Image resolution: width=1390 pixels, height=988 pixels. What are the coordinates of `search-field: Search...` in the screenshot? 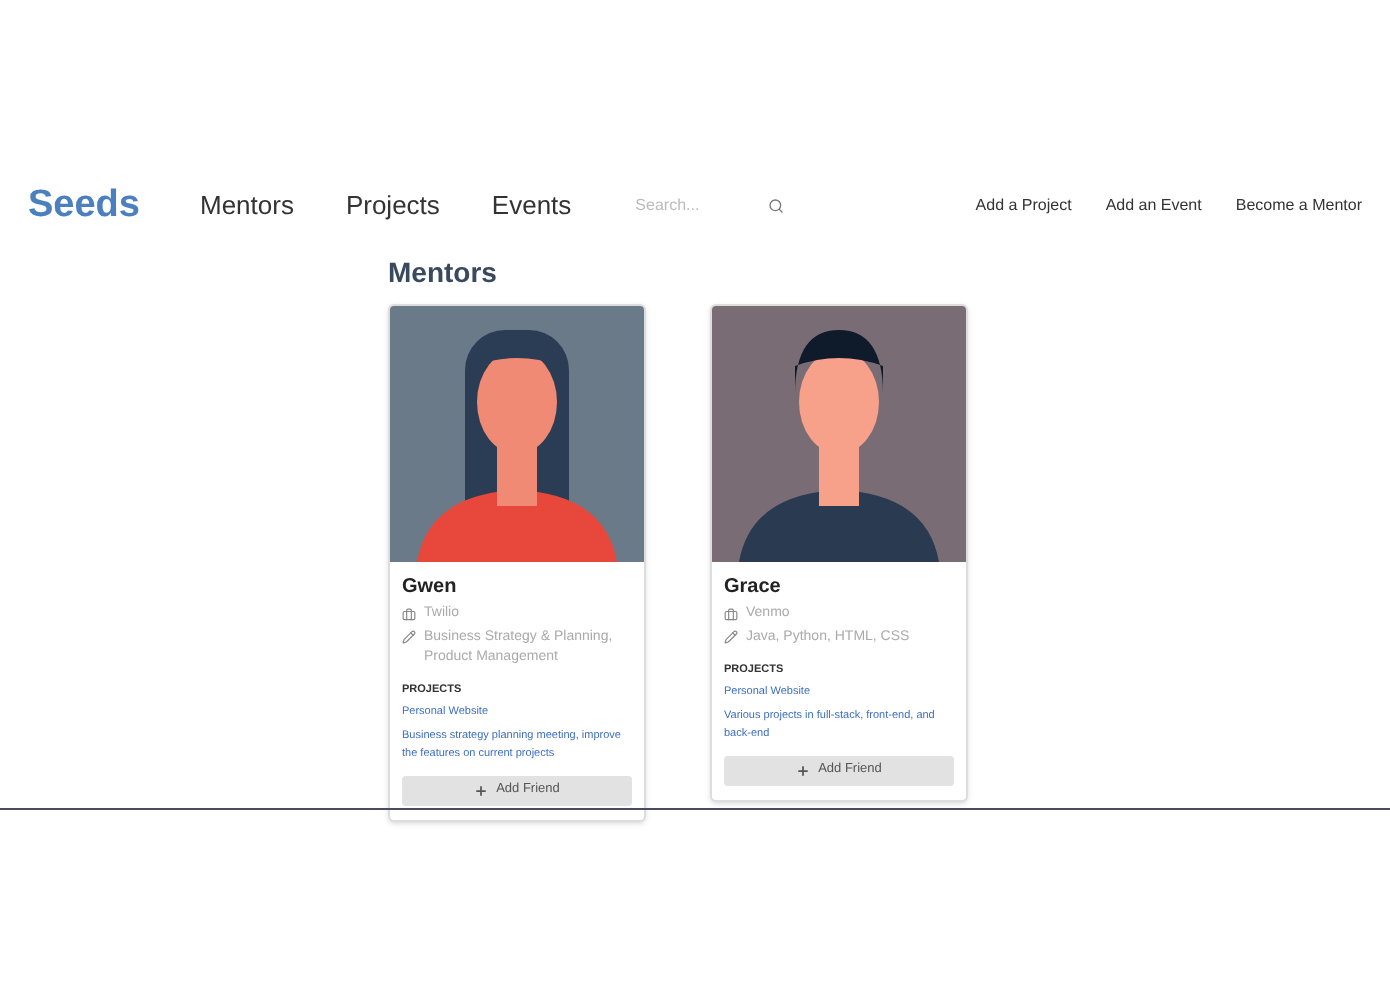 It's located at (701, 206).